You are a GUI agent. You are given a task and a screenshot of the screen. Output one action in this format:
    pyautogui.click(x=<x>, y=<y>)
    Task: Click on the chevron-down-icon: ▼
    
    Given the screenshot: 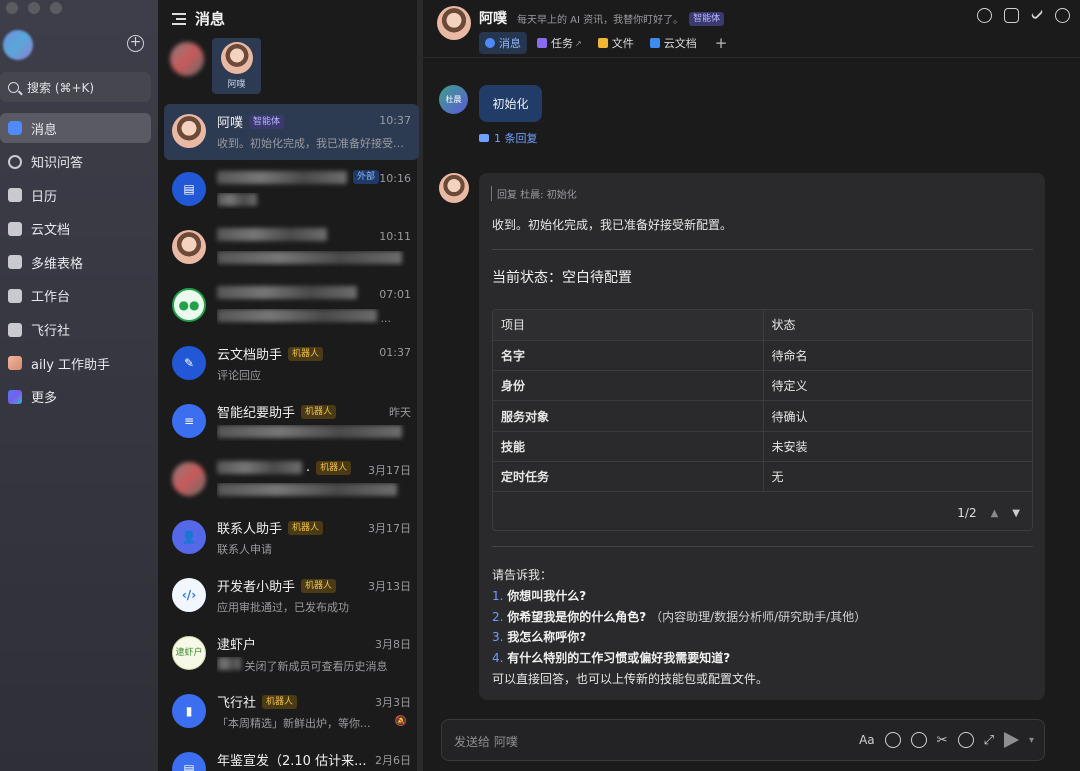 What is the action you would take?
    pyautogui.click(x=1016, y=513)
    